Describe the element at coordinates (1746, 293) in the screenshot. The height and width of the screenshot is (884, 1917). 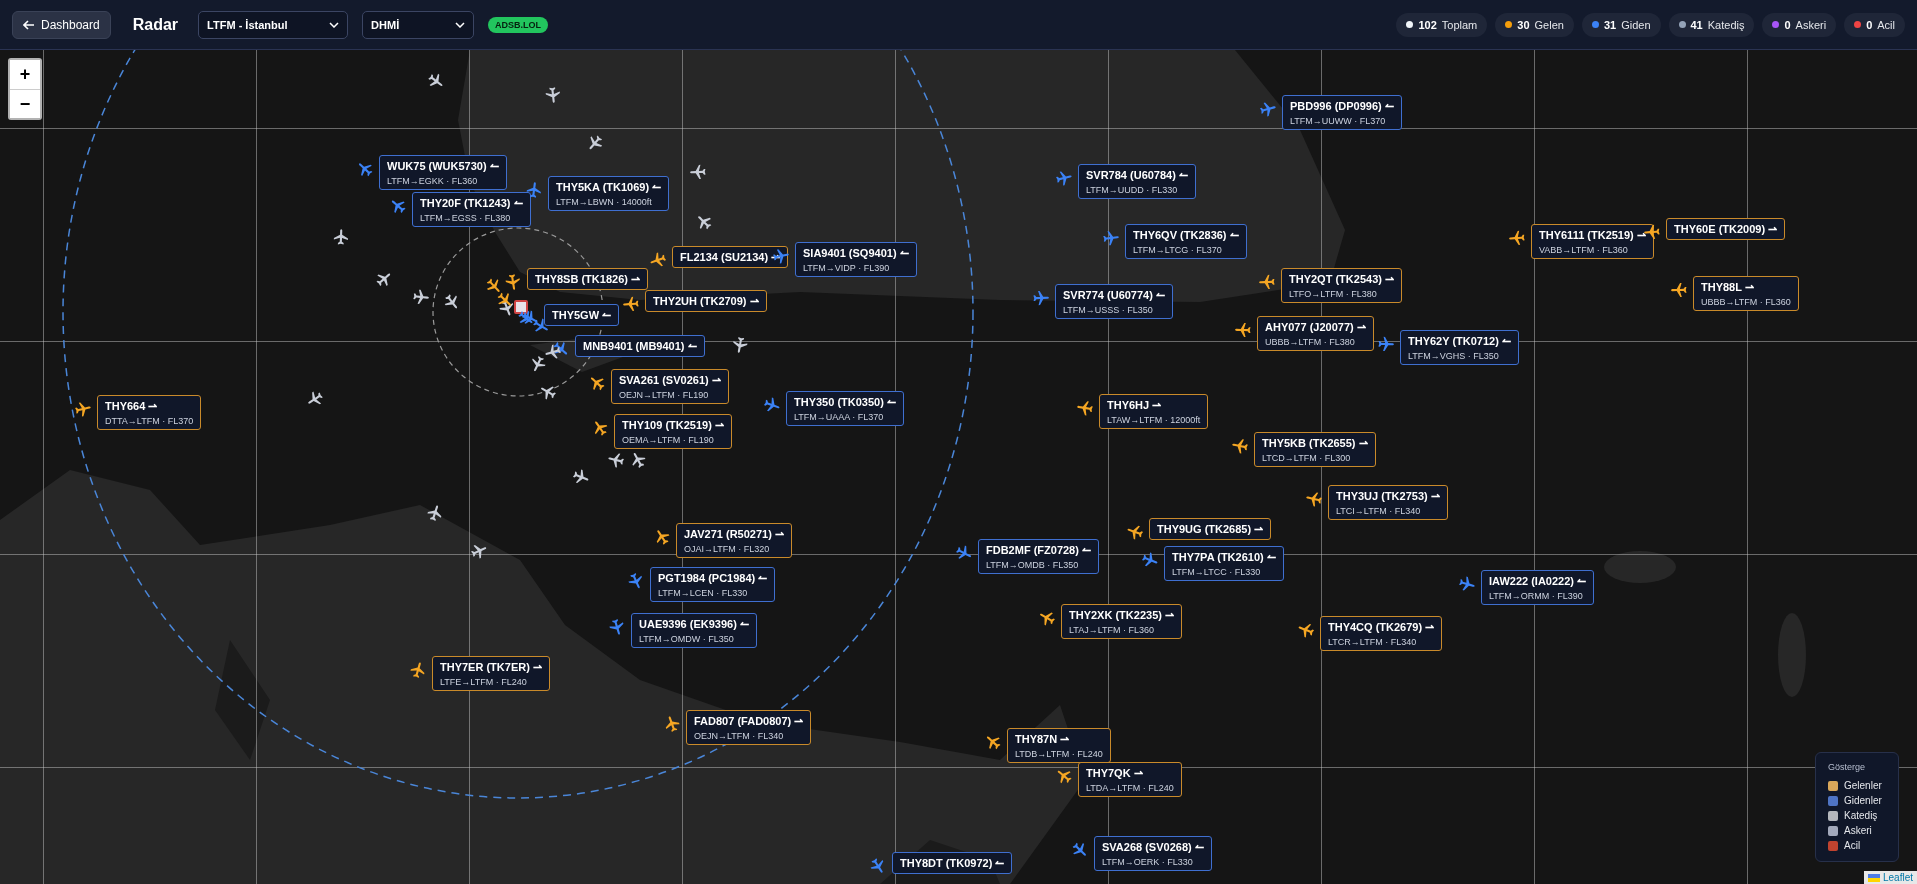
I see `flight-tag: THY88L ⇀ UBBB→LTFM · FL360` at that location.